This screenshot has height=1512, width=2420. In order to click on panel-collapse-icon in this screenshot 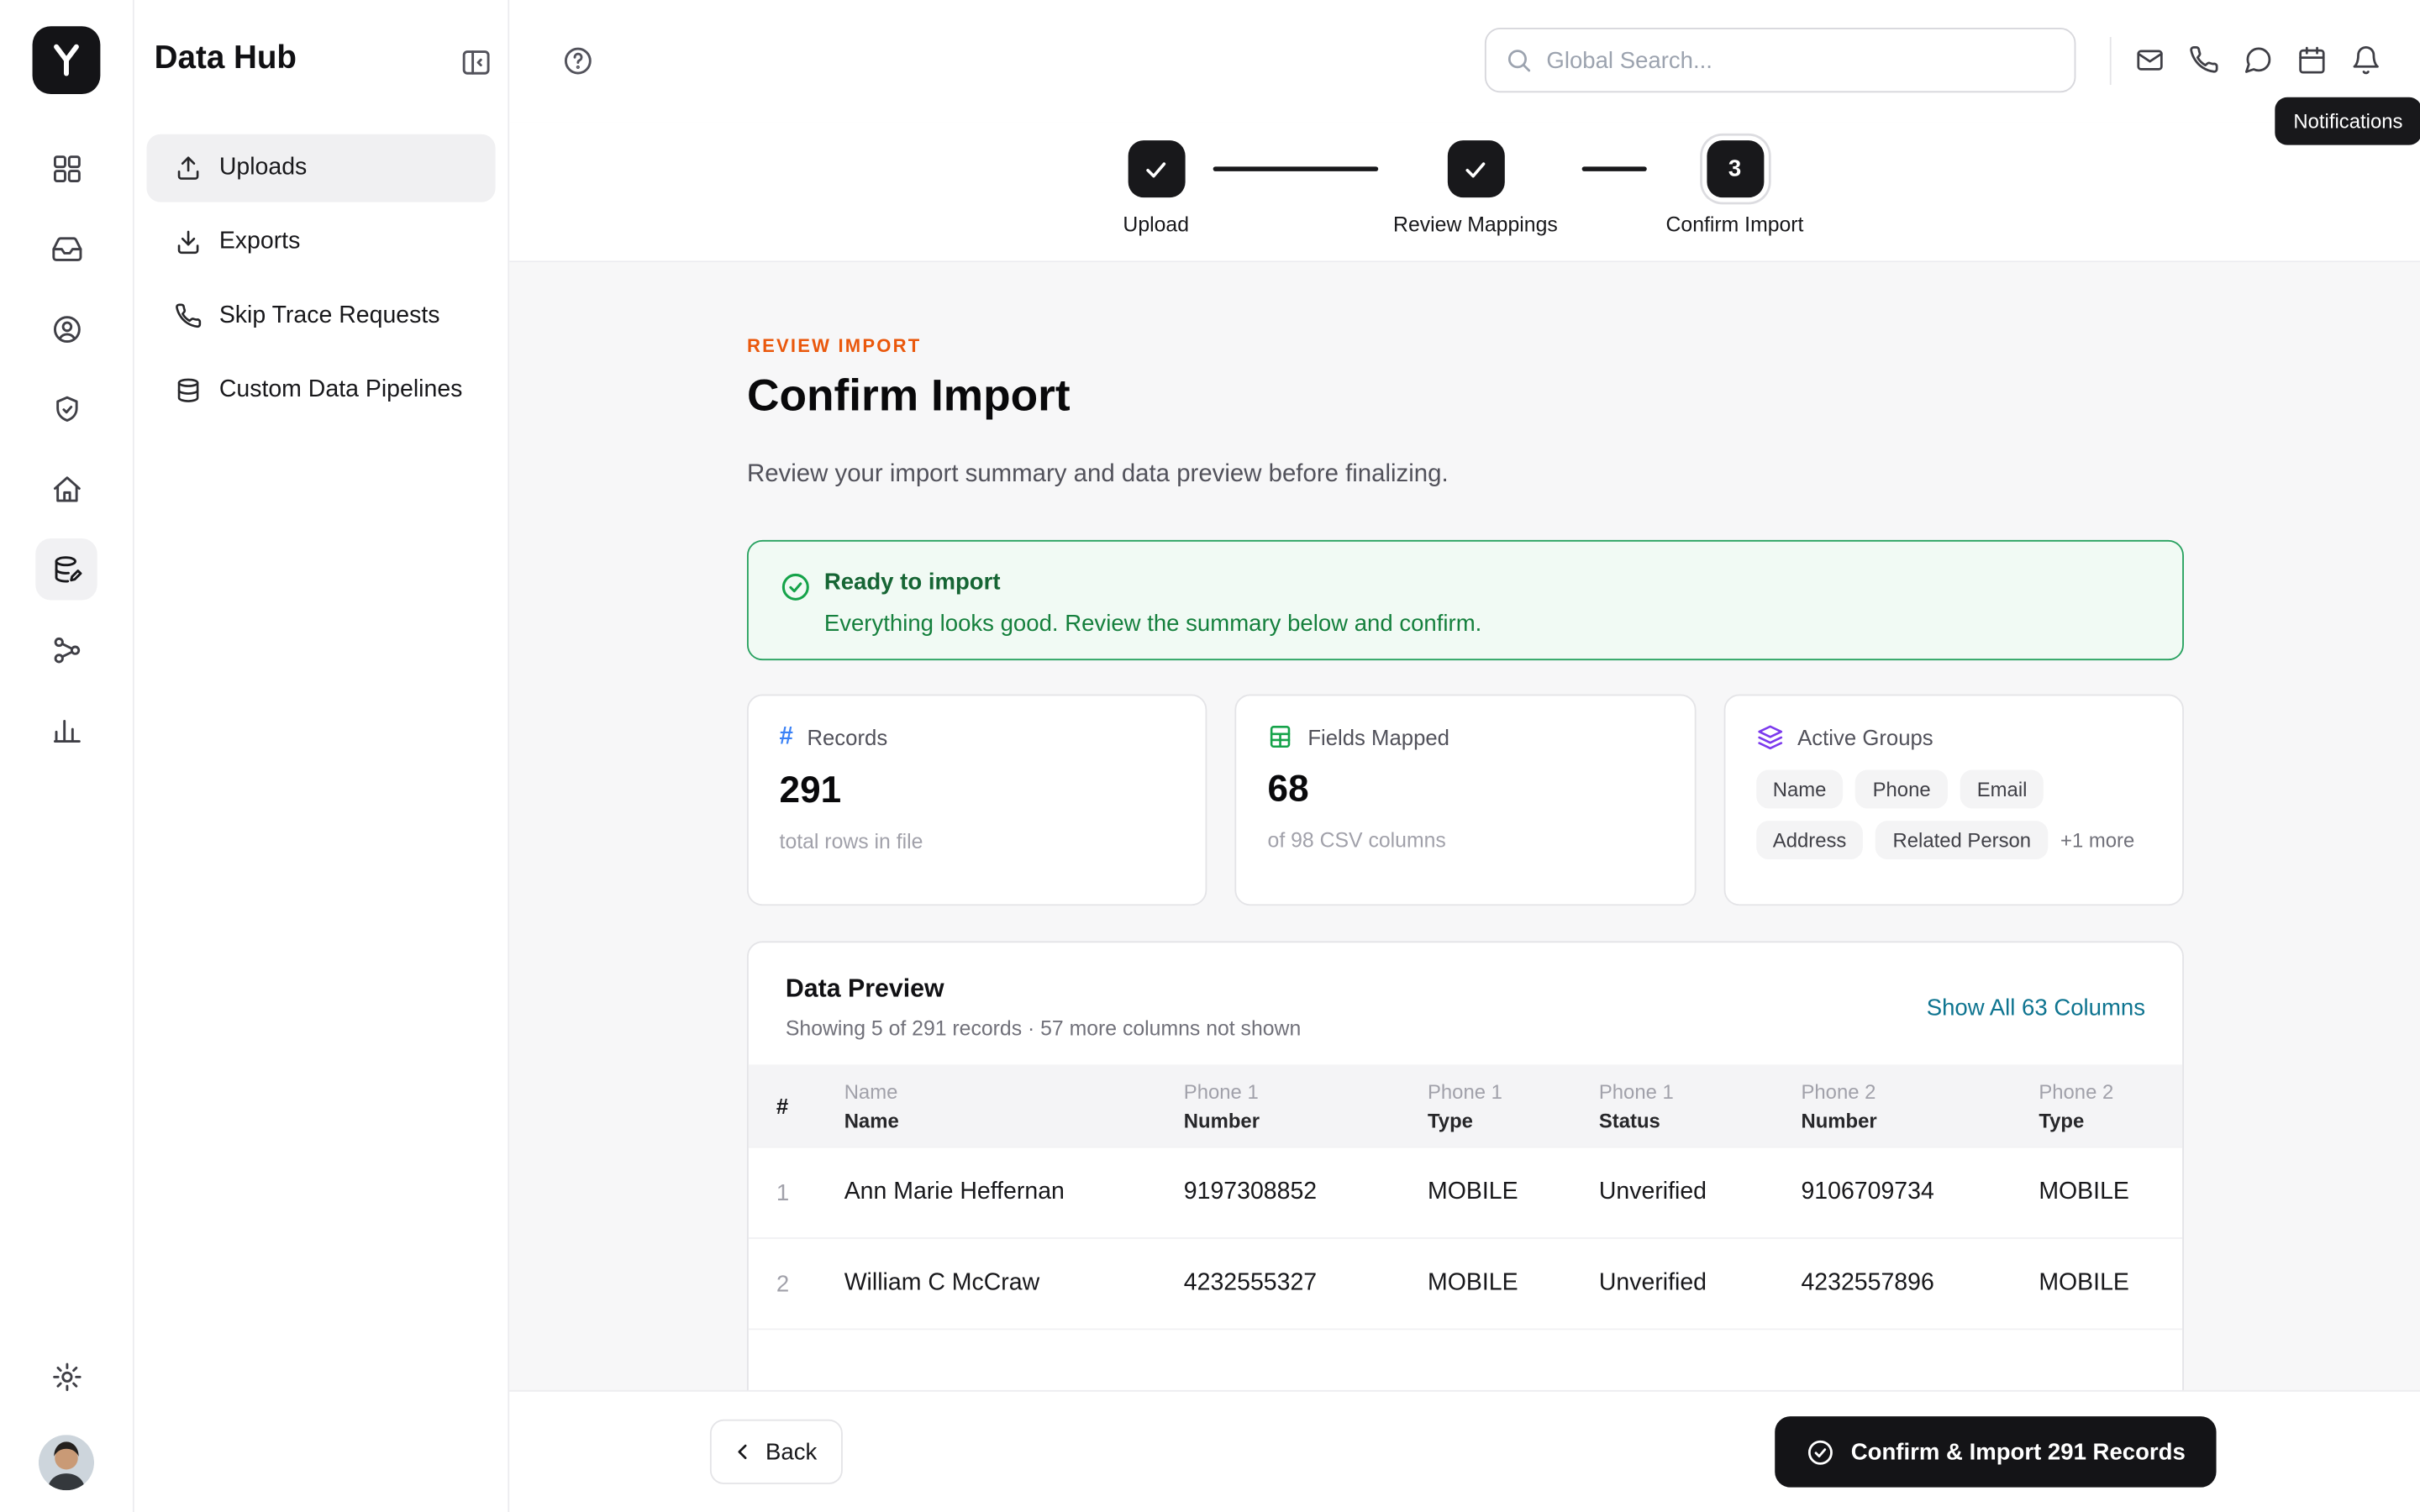, I will do `click(475, 62)`.